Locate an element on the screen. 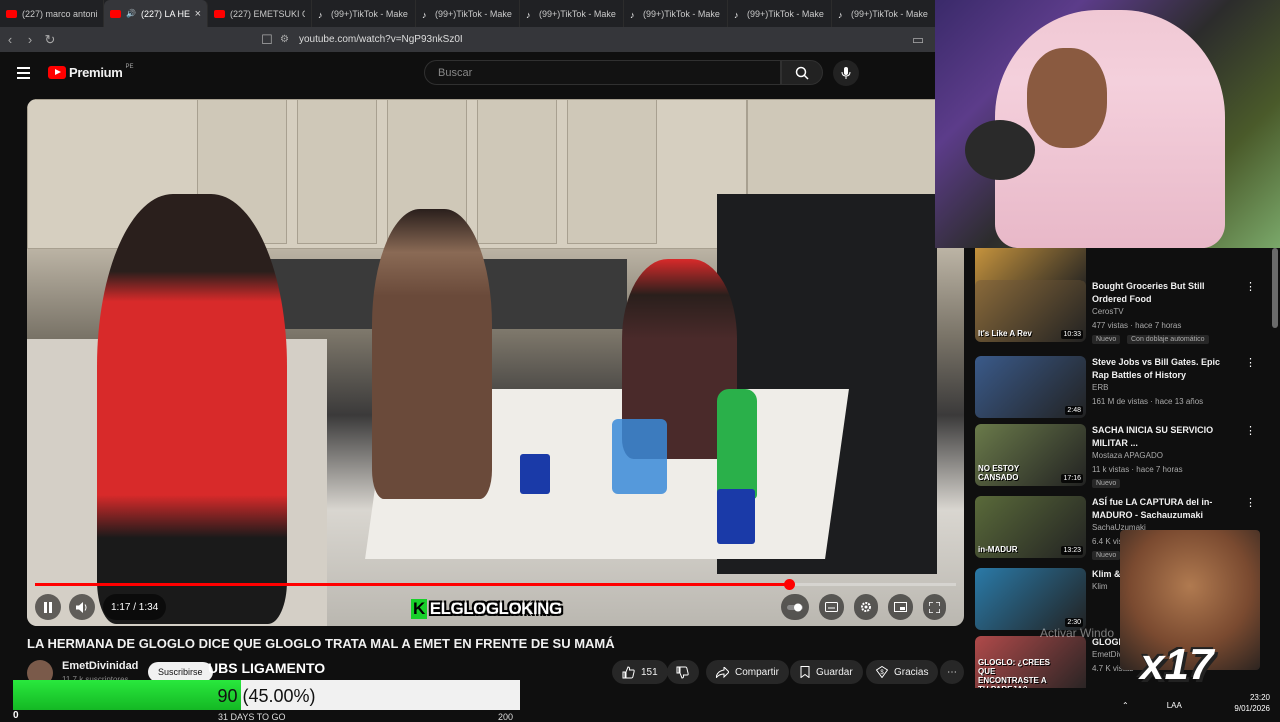 This screenshot has height=722, width=1280. video-channel: ERB is located at coordinates (1100, 387).